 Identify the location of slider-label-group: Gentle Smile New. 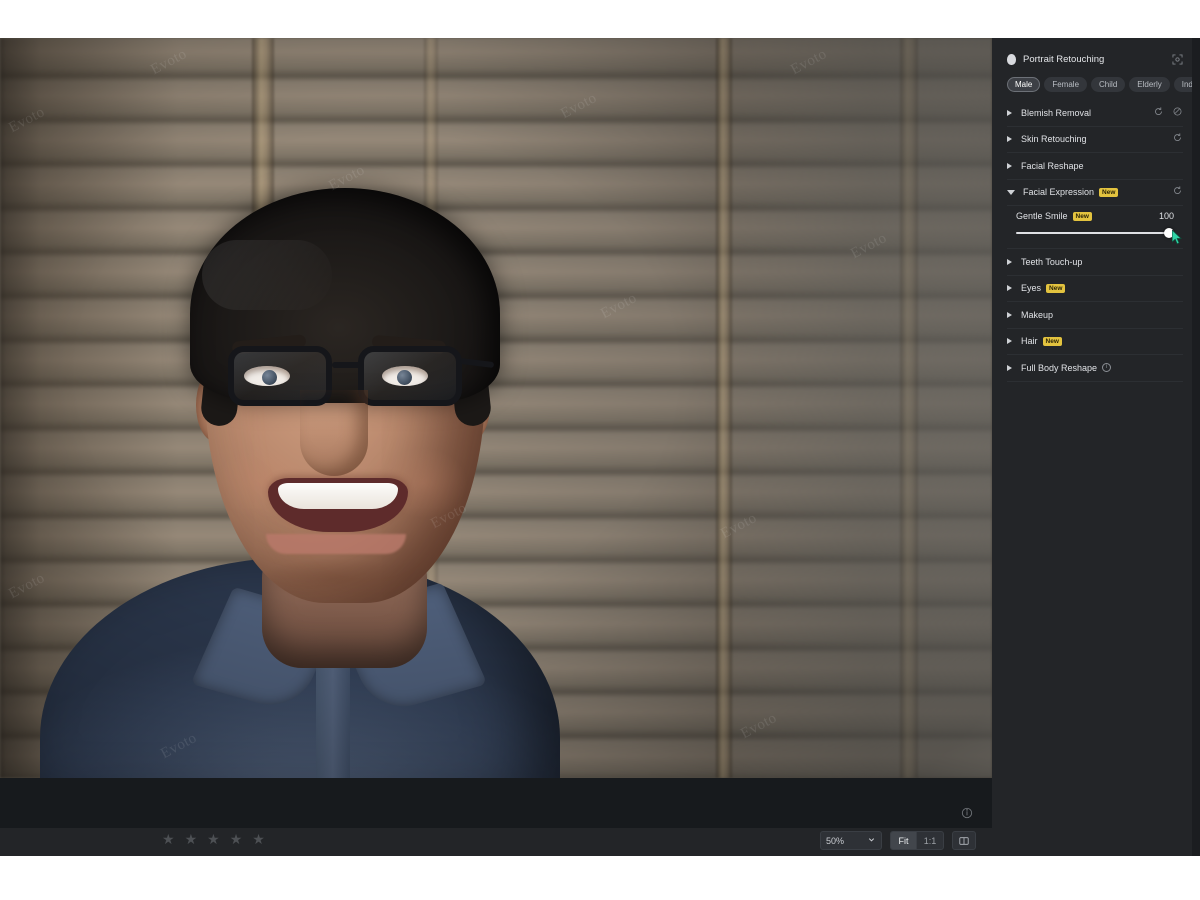
(1054, 216).